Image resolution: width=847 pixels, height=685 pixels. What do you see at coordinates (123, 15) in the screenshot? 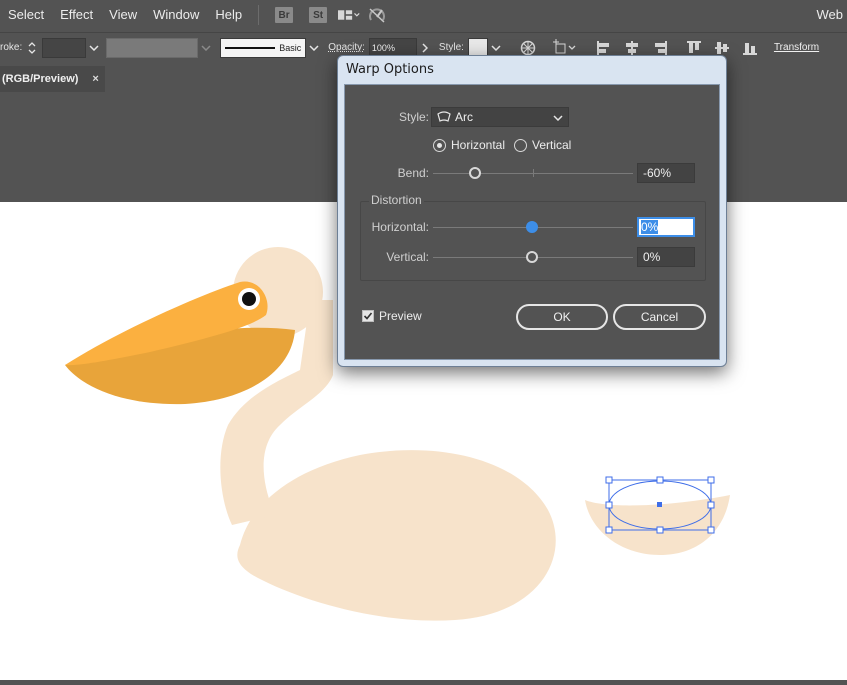
I see `menu-view: View` at bounding box center [123, 15].